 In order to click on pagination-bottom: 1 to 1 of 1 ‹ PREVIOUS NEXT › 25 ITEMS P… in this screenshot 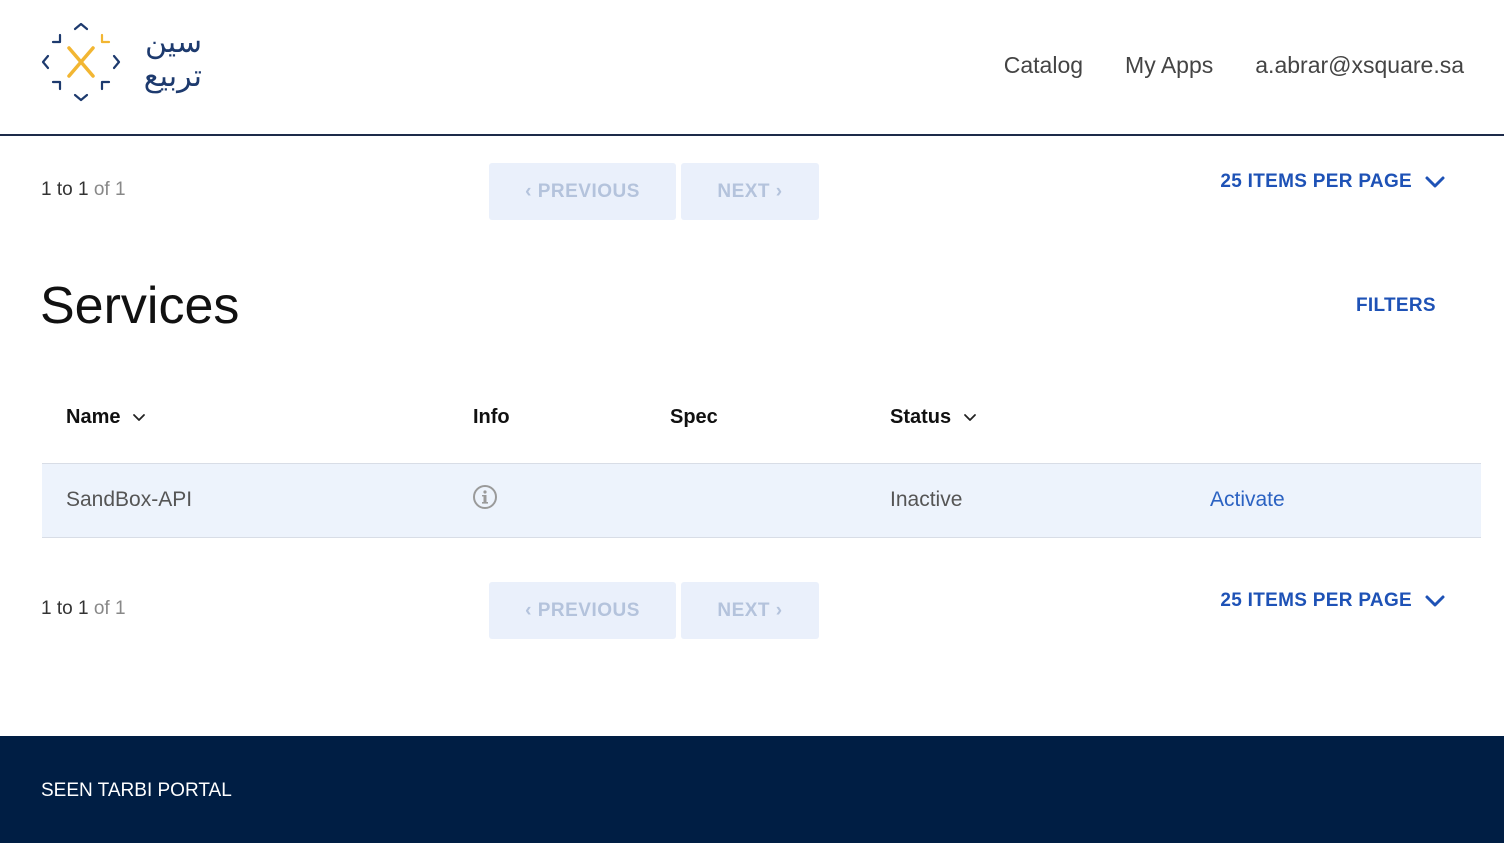, I will do `click(752, 612)`.